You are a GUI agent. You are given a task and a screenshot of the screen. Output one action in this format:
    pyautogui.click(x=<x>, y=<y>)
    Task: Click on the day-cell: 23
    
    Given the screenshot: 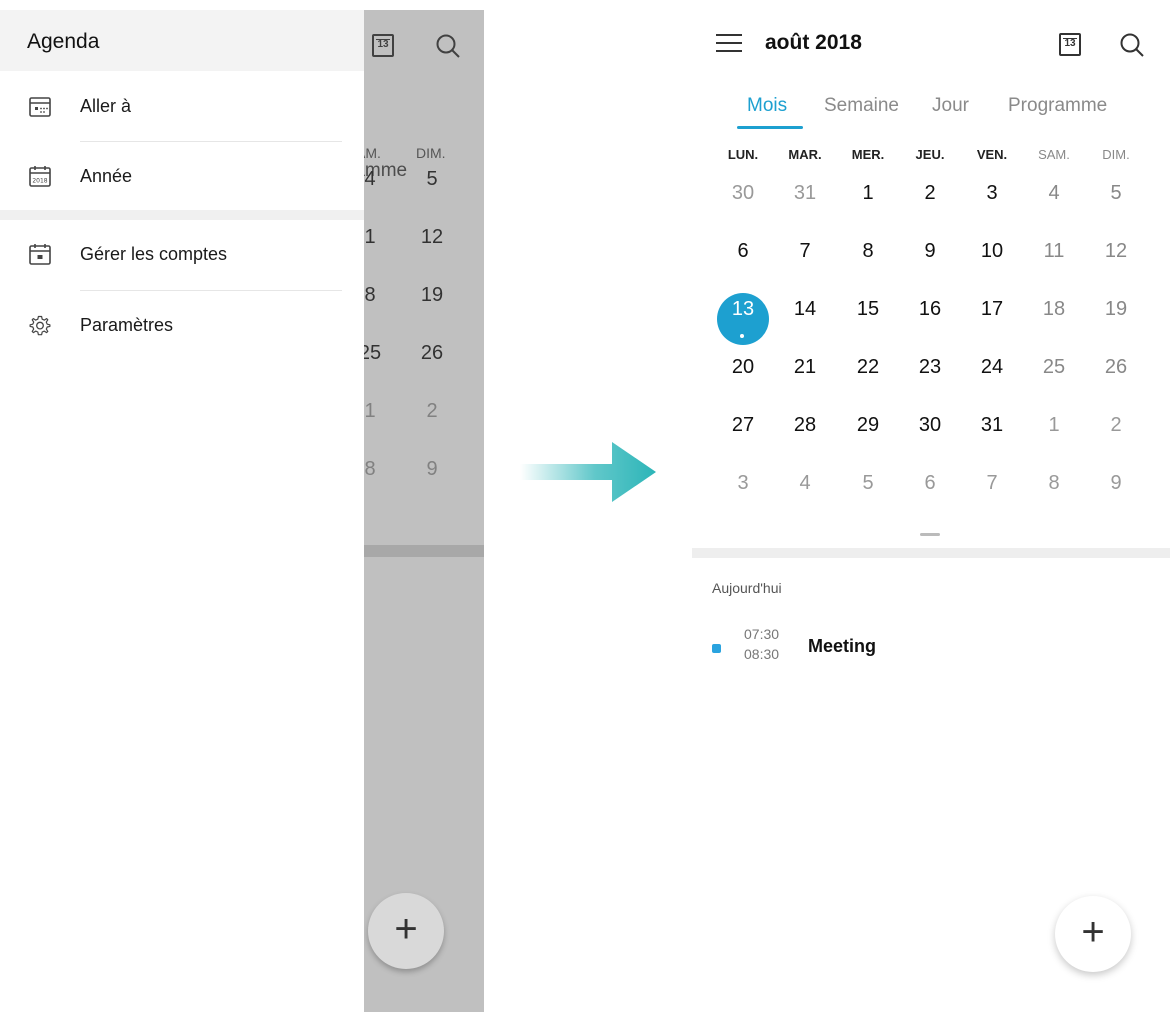 What is the action you would take?
    pyautogui.click(x=930, y=367)
    